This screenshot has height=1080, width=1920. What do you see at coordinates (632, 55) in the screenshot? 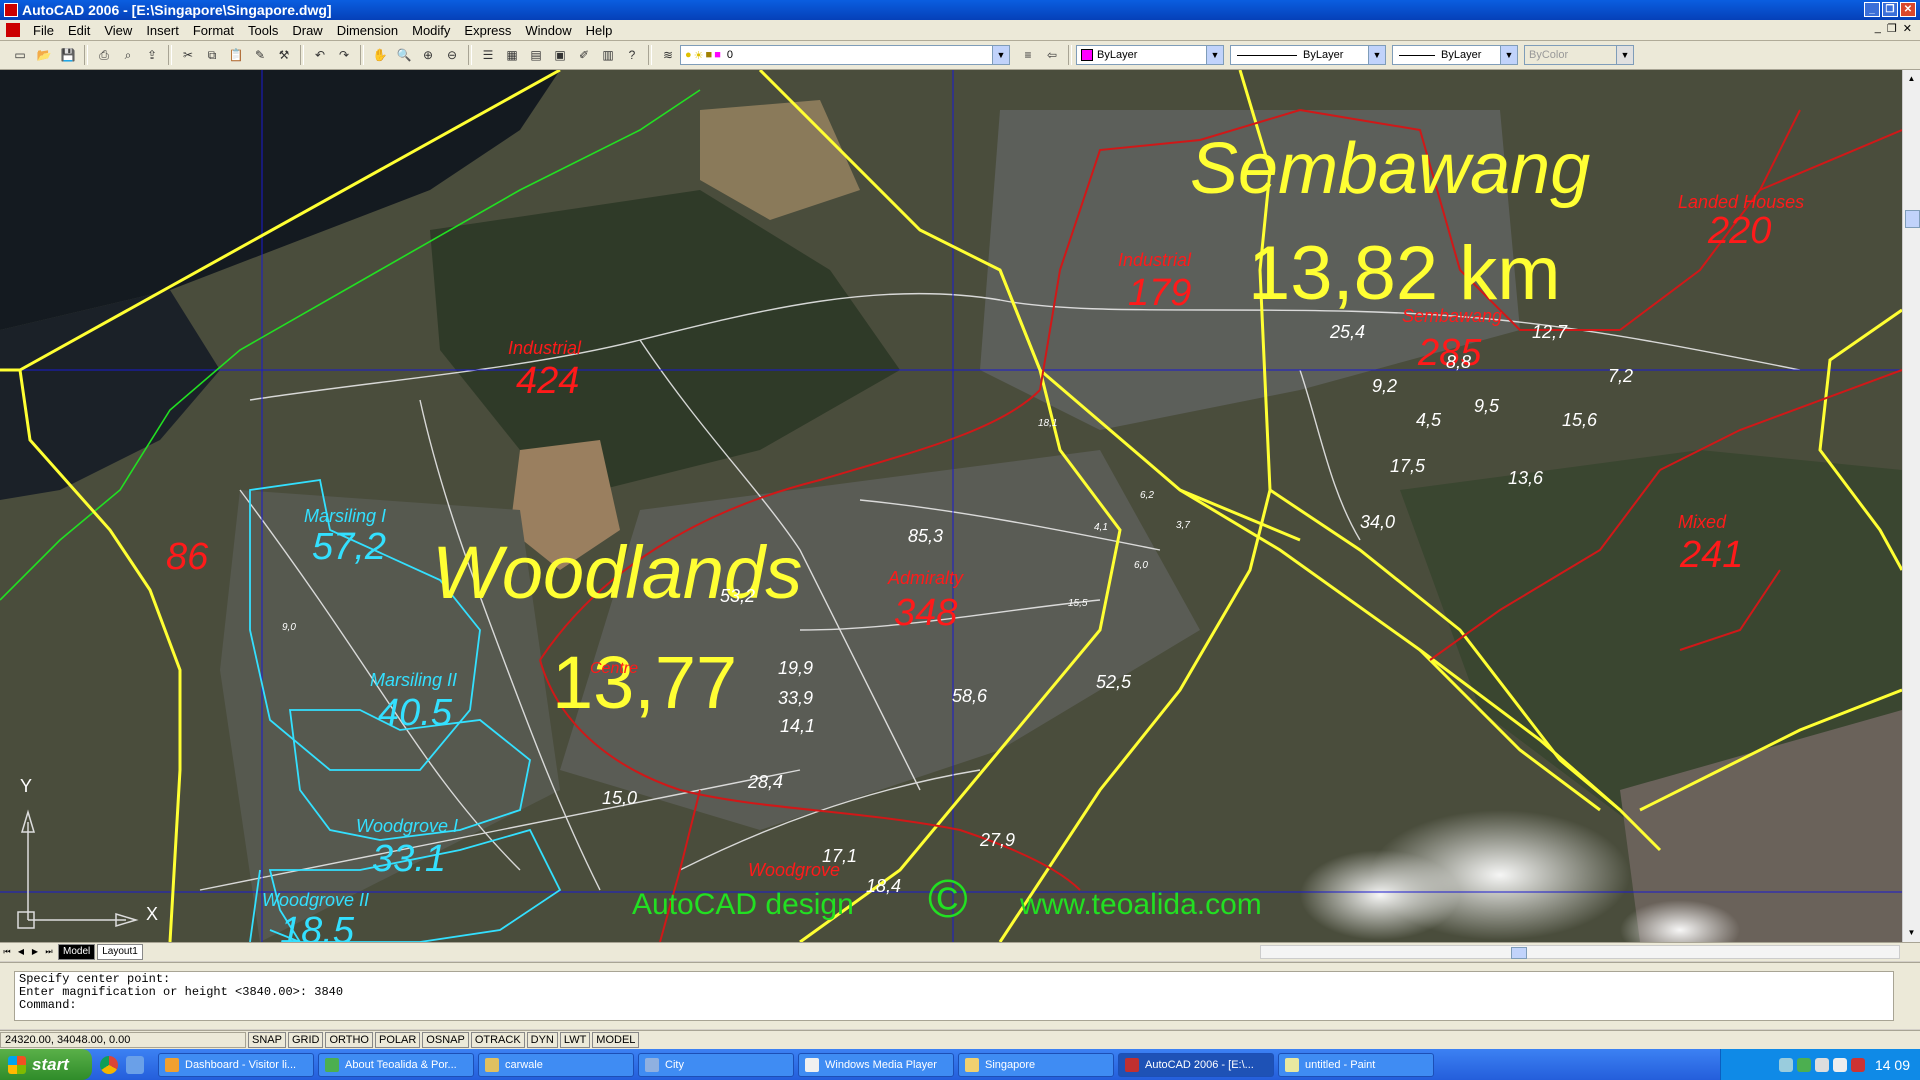
I see `help-icon: ?` at bounding box center [632, 55].